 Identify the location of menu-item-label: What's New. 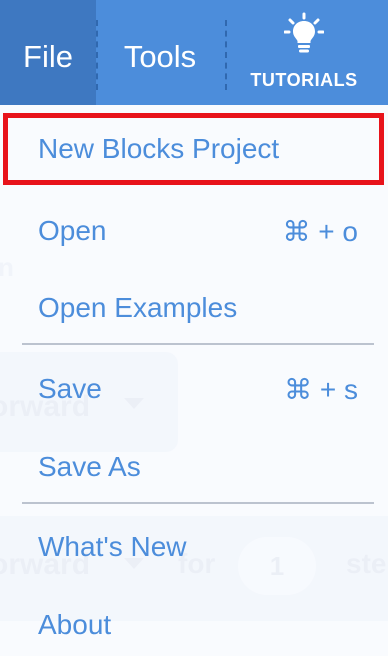
(112, 546).